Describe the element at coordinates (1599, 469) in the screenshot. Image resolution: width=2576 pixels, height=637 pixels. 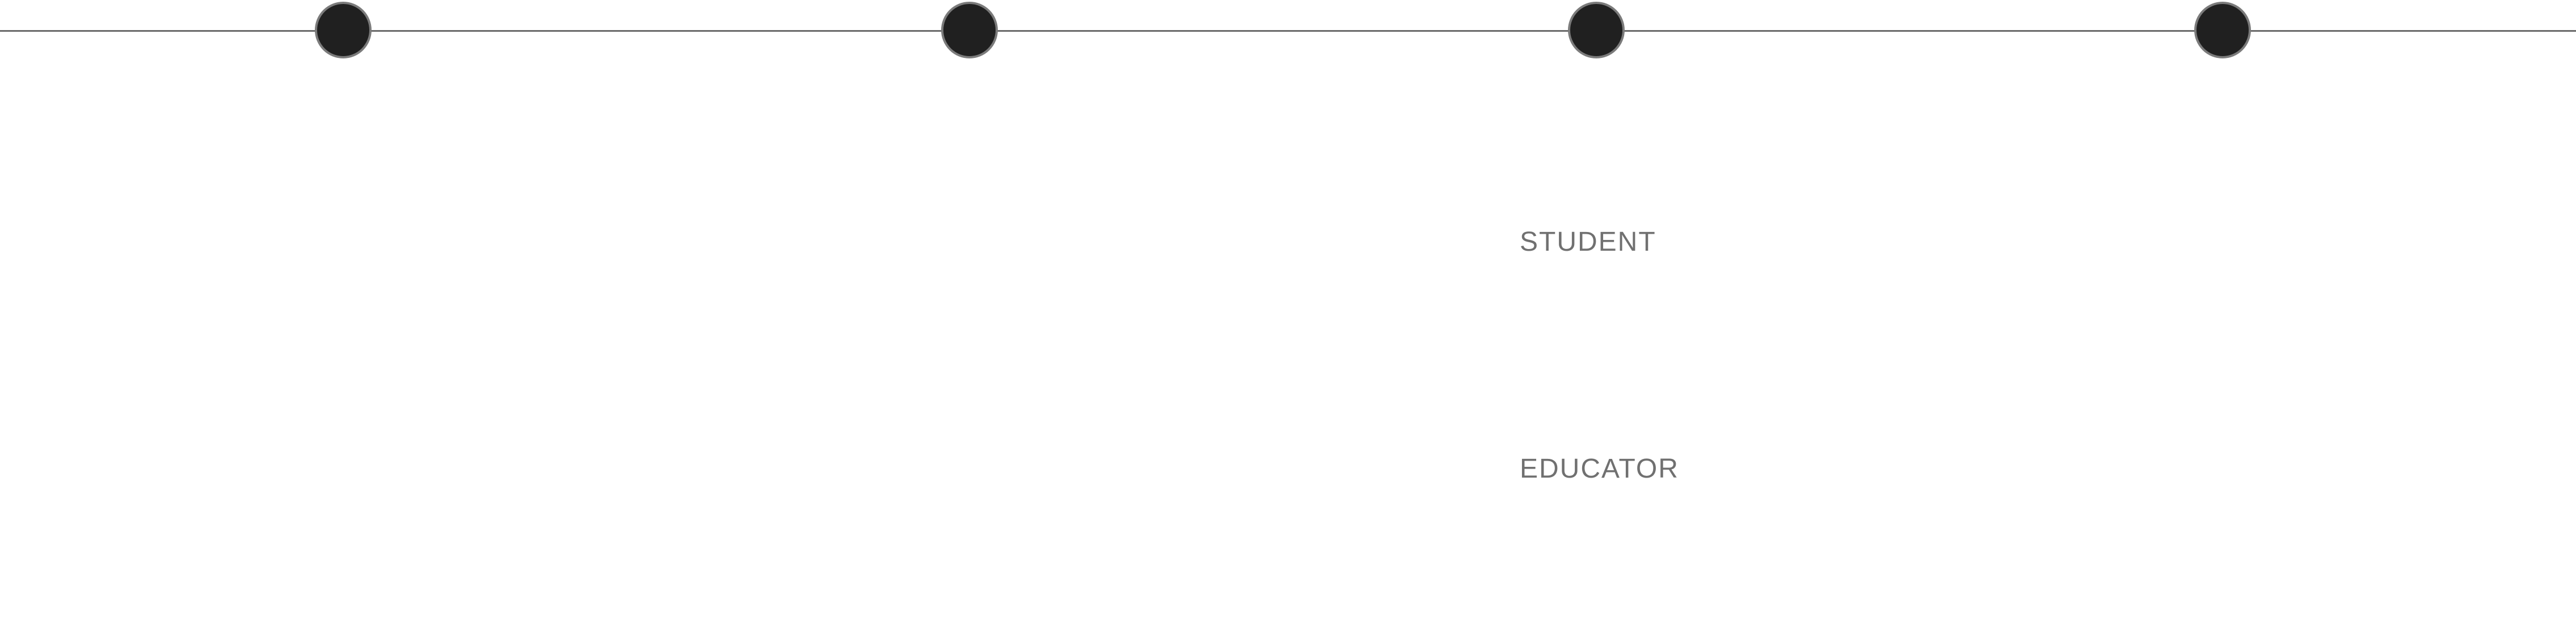
I see `role-option-educator: EDUCATOR` at that location.